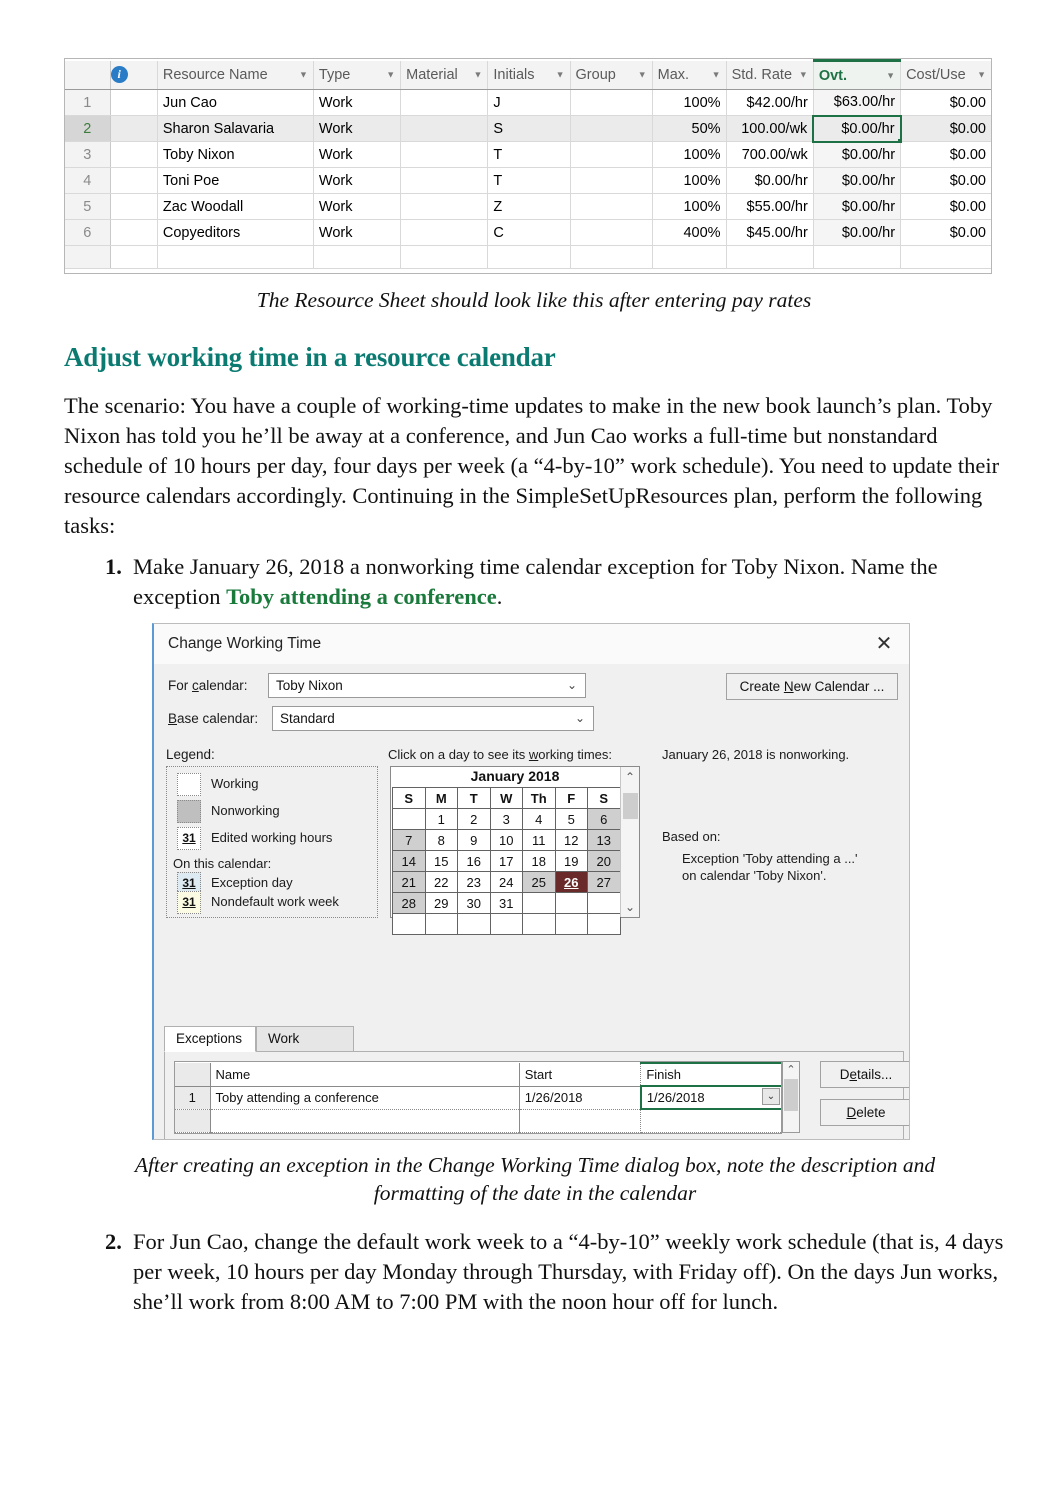 This screenshot has height=1500, width=1060. Describe the element at coordinates (529, 128) in the screenshot. I see `cell-initials: S` at that location.